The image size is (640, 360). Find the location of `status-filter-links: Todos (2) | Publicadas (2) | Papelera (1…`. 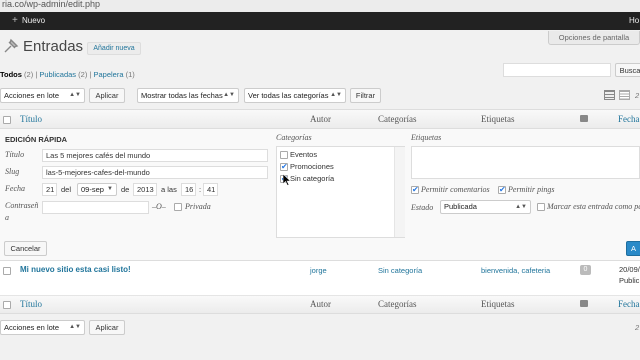

status-filter-links: Todos (2) | Publicadas (2) | Papelera (1… is located at coordinates (67, 74).